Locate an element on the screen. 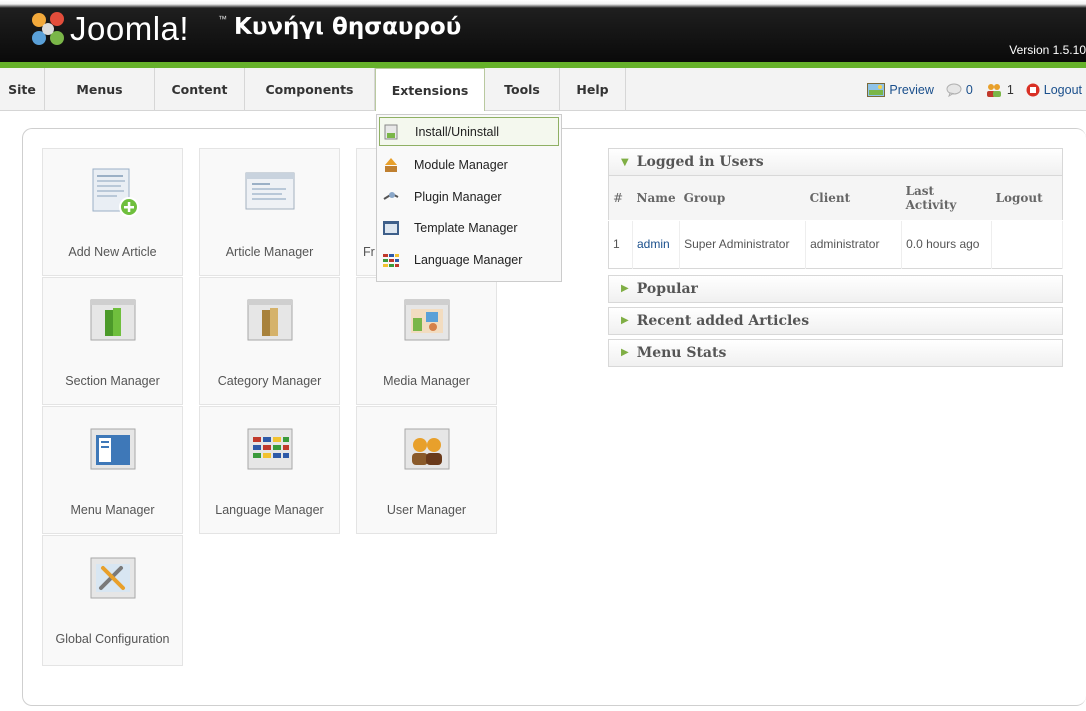 Image resolution: width=1086 pixels, height=711 pixels. quickicon-menu-manager: Menu Manager is located at coordinates (112, 470).